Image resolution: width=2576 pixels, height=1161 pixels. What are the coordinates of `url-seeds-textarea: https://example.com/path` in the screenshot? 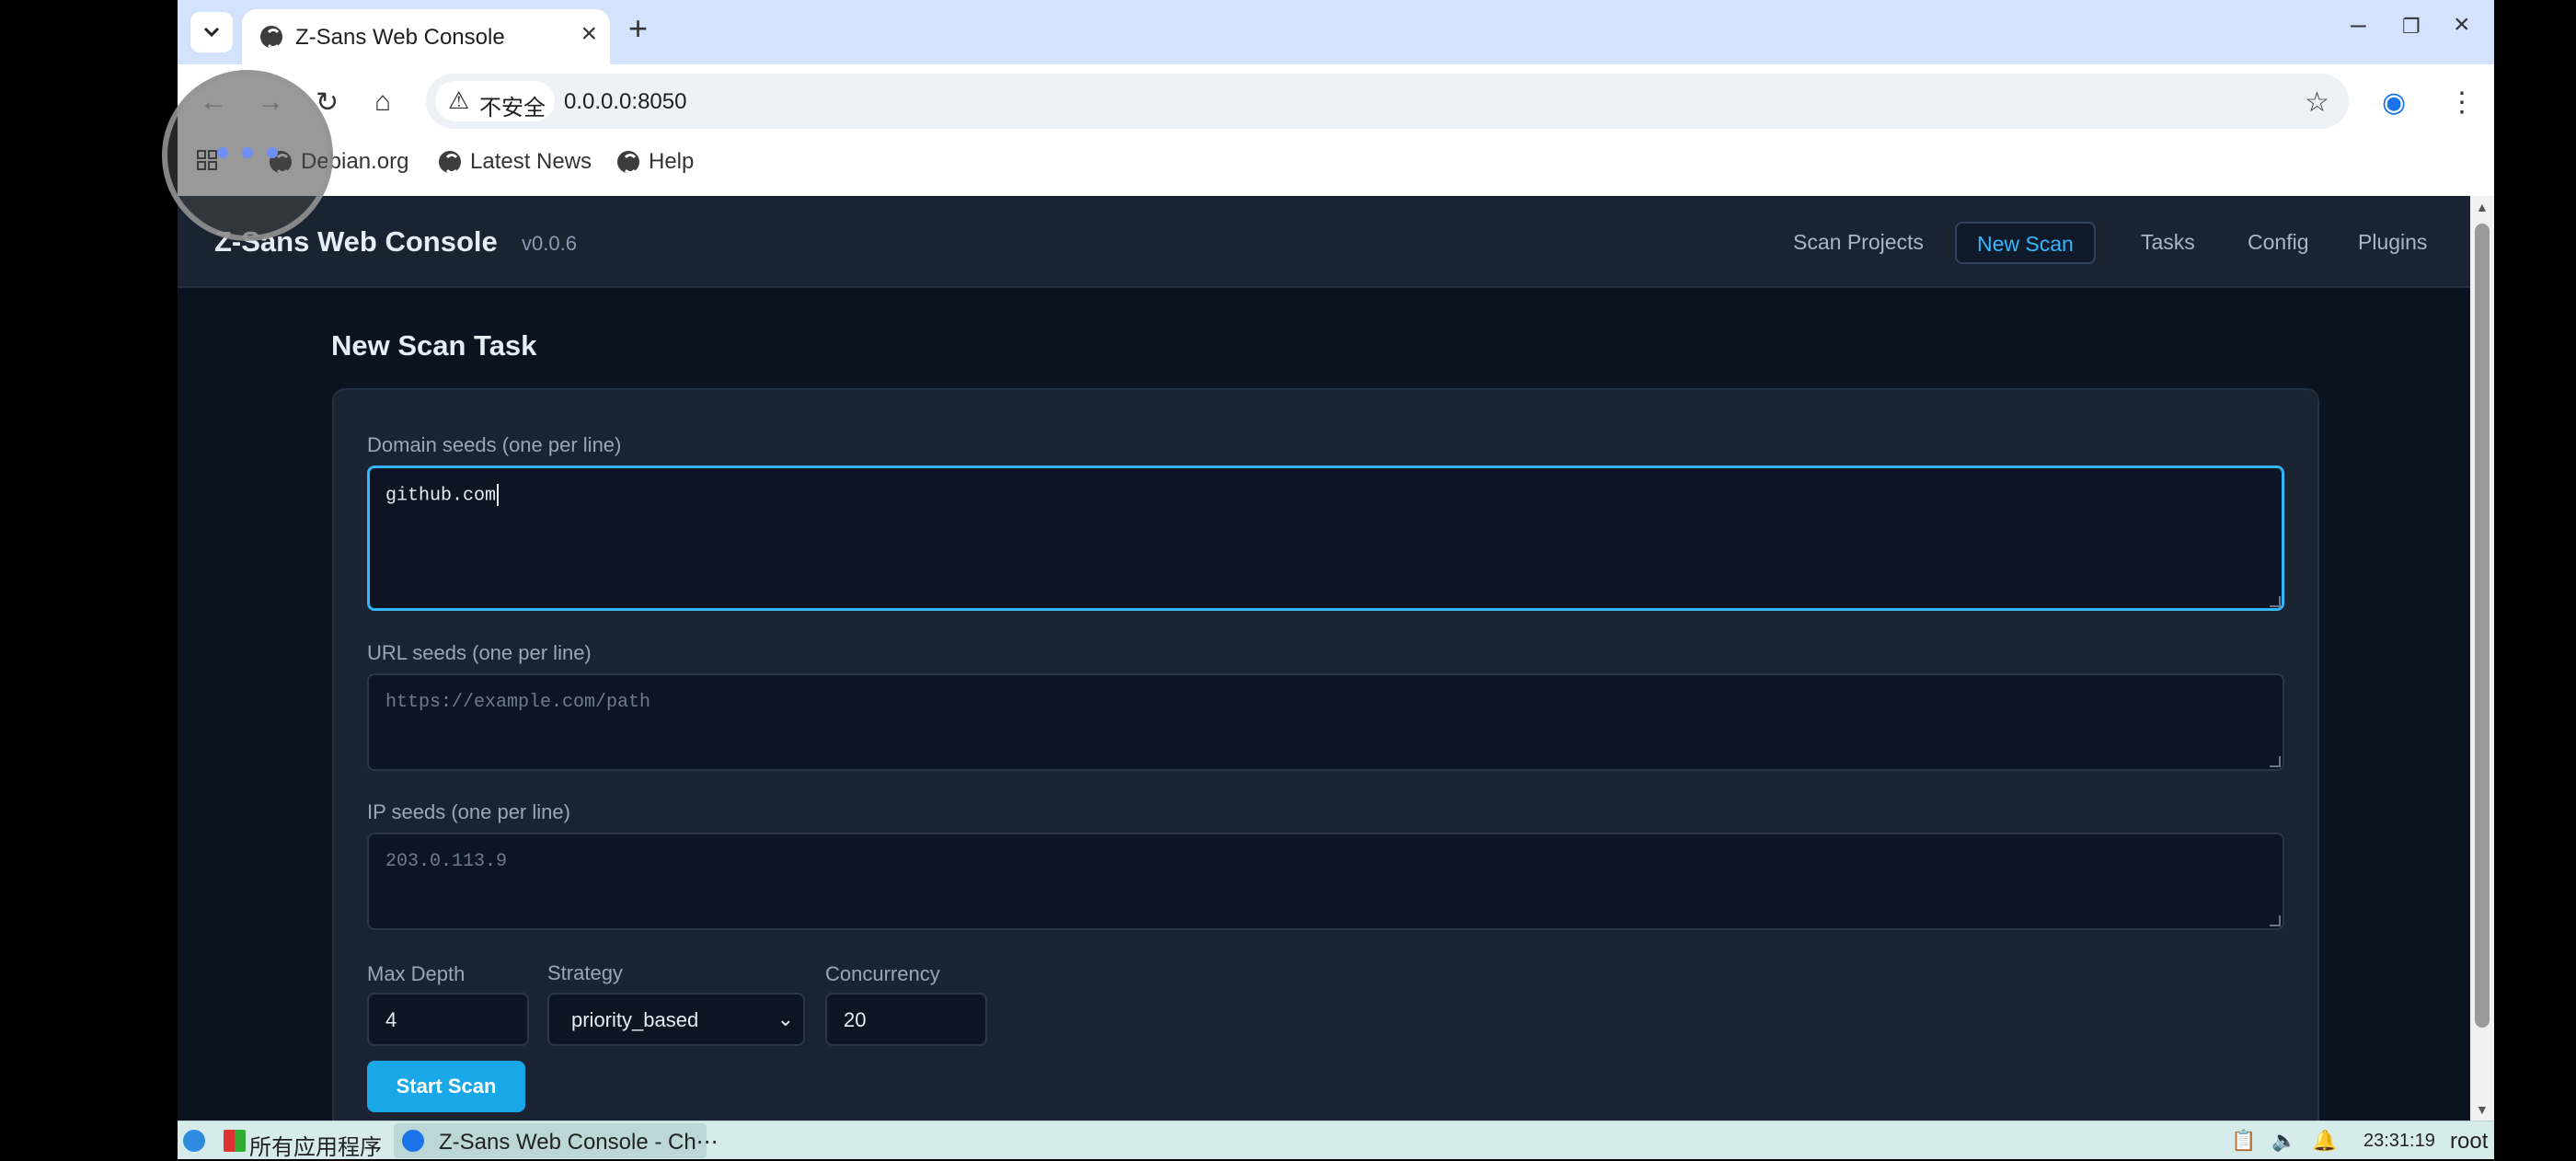 It's located at (1325, 722).